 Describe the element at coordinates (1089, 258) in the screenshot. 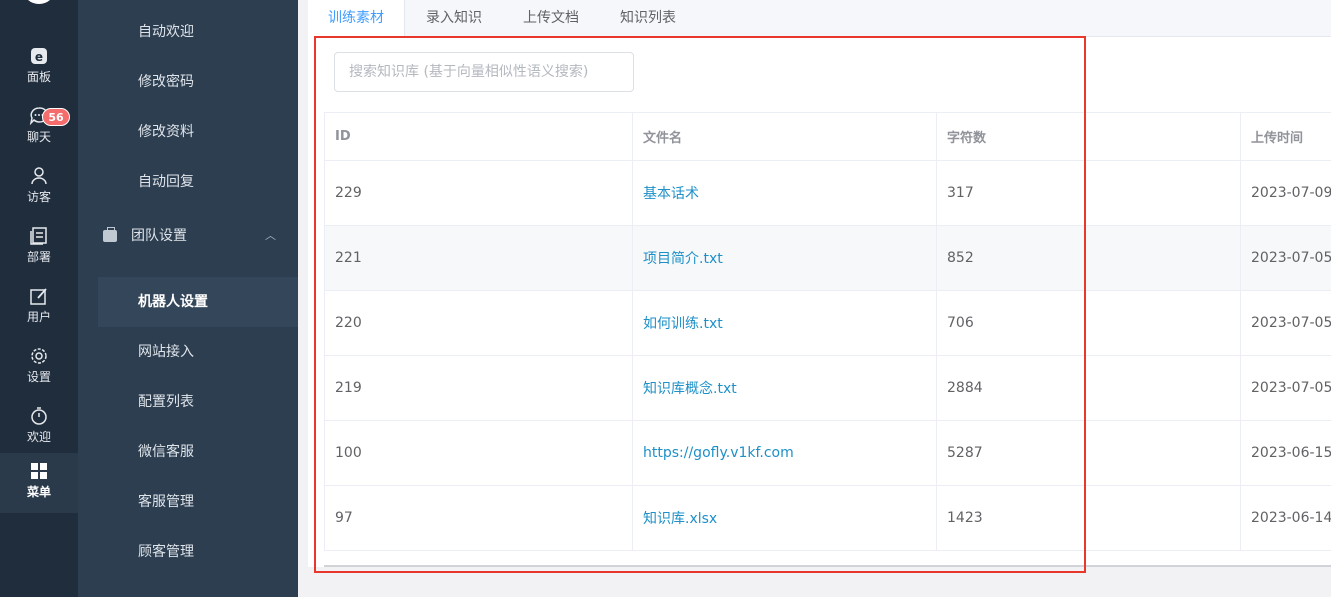

I see `cell-char-count: 852` at that location.